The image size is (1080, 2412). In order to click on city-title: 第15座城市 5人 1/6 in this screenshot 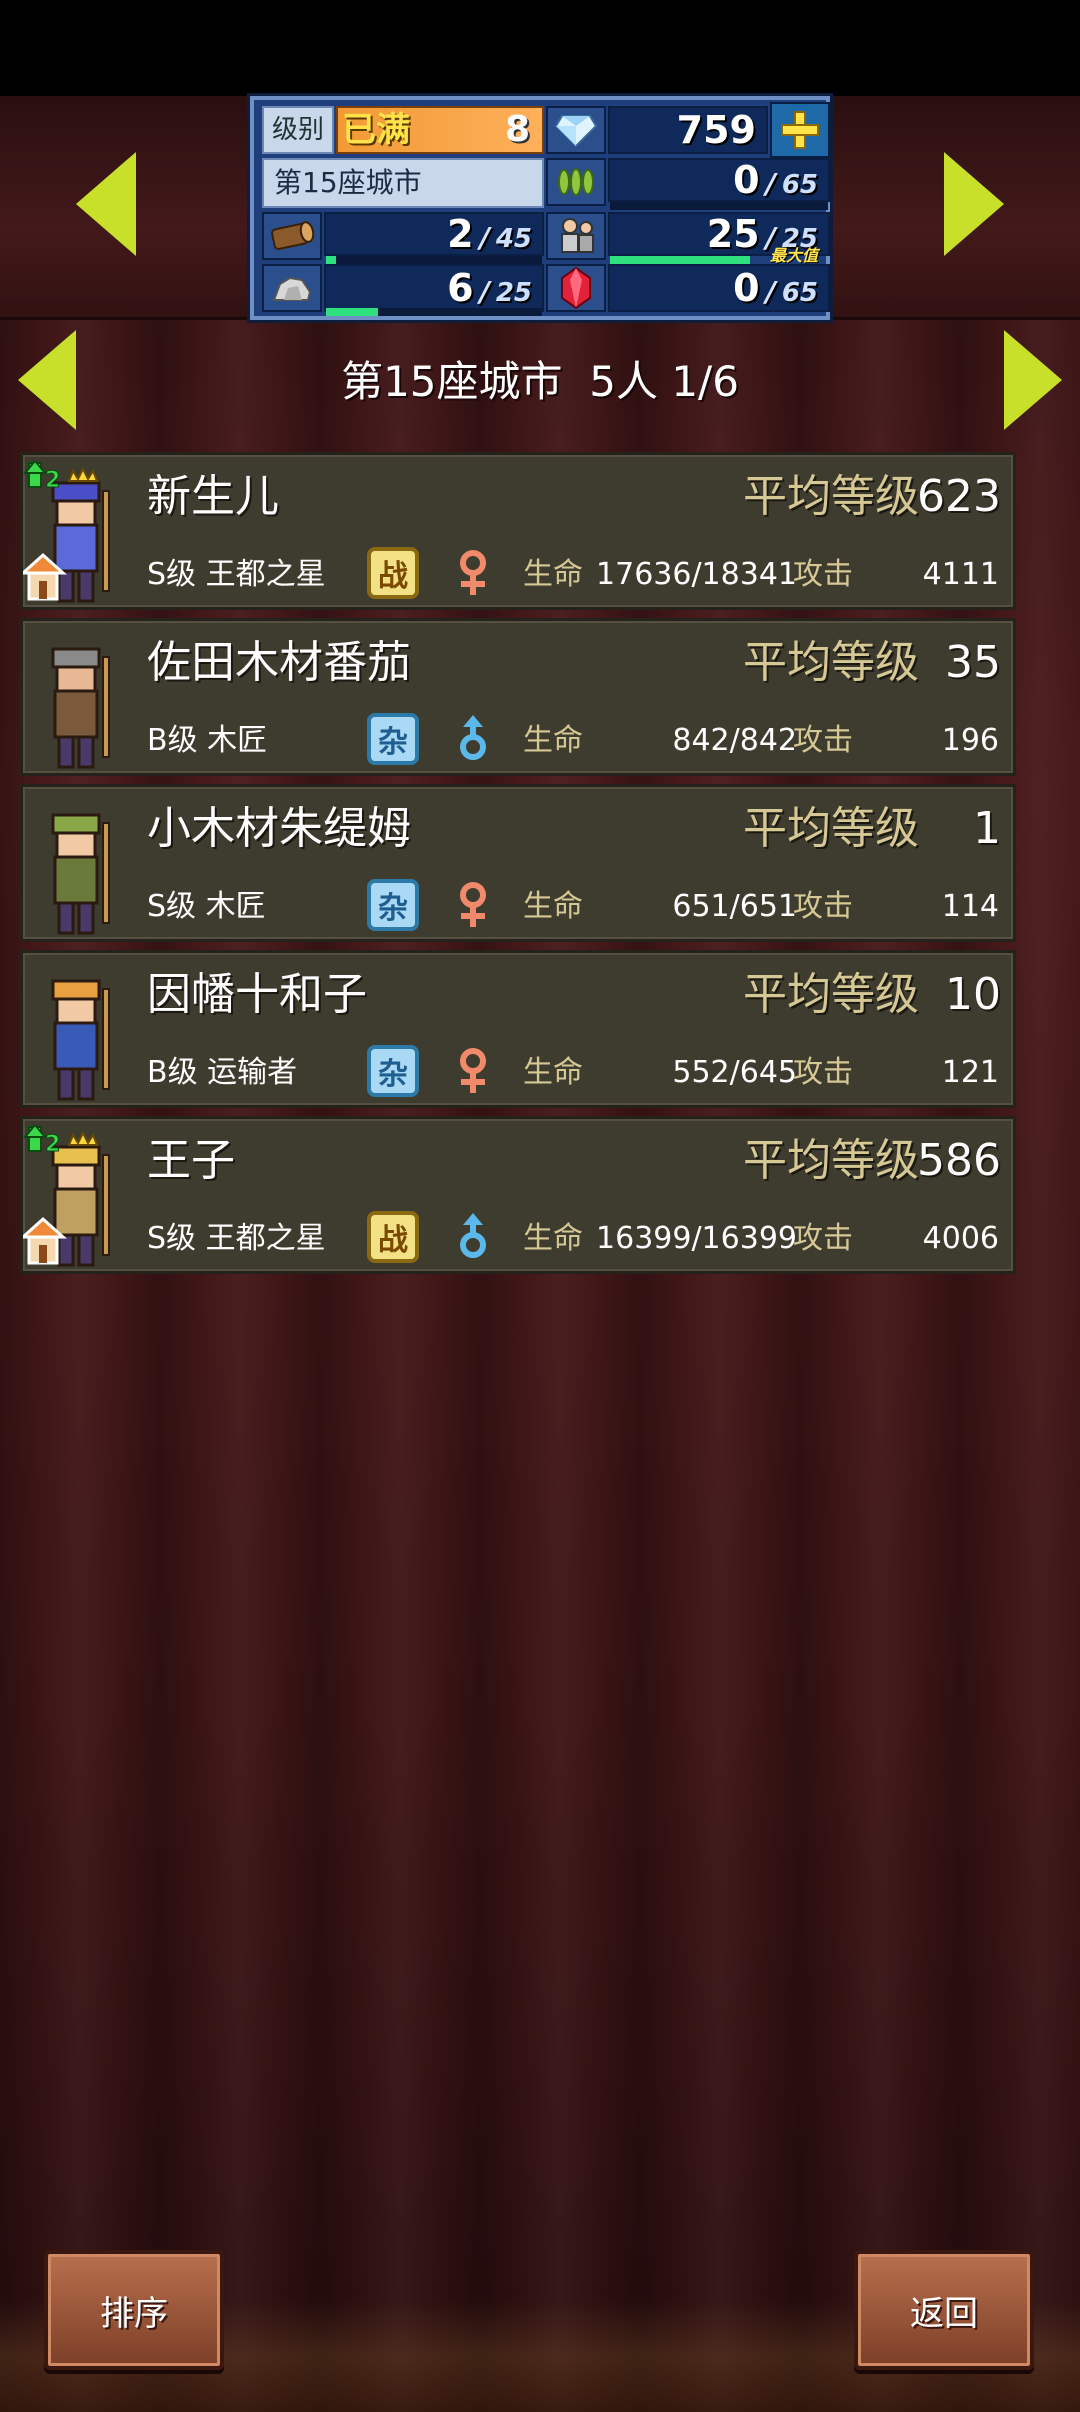, I will do `click(540, 382)`.